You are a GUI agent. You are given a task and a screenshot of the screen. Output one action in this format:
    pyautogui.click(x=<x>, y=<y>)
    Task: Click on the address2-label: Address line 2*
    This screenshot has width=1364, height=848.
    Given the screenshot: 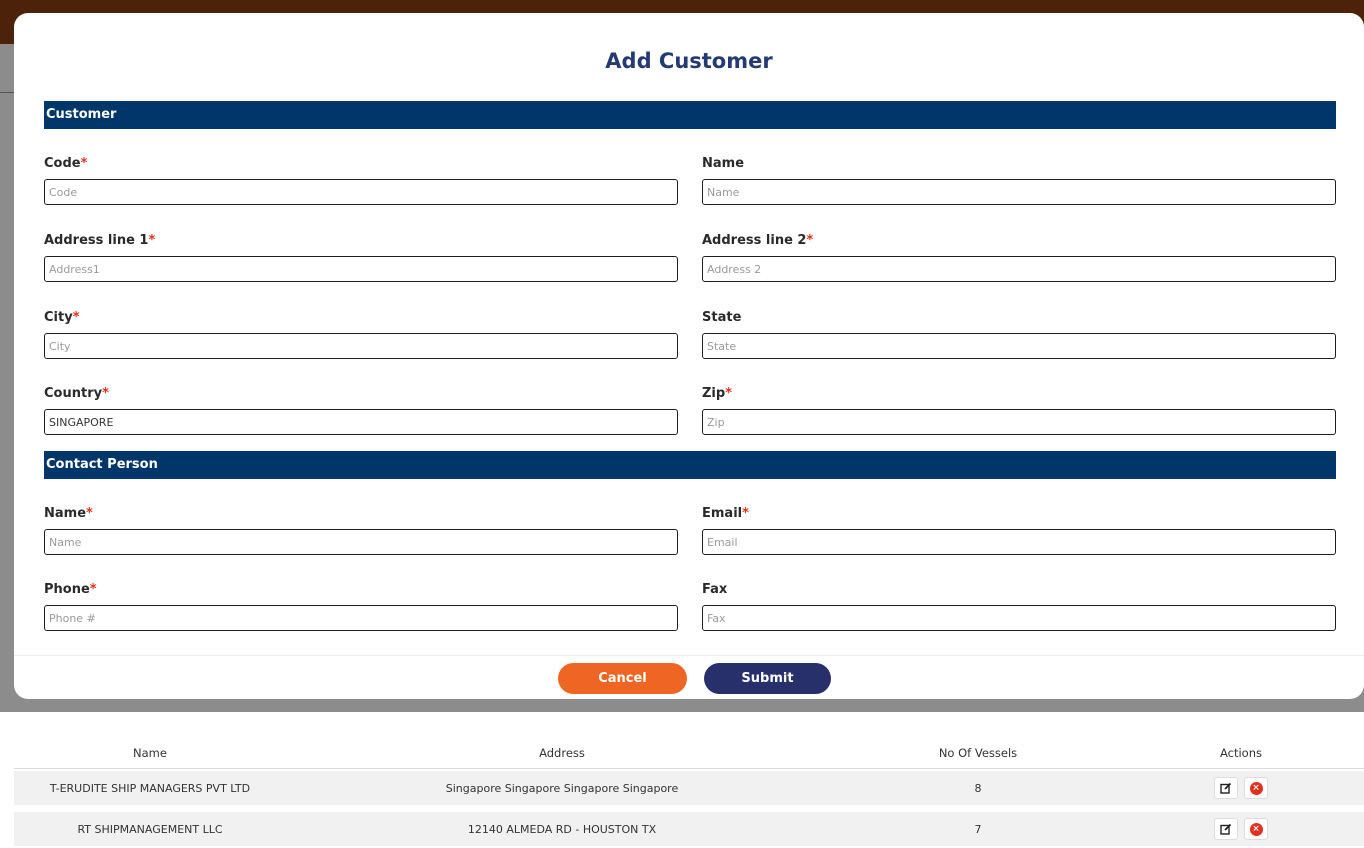 What is the action you would take?
    pyautogui.click(x=758, y=240)
    